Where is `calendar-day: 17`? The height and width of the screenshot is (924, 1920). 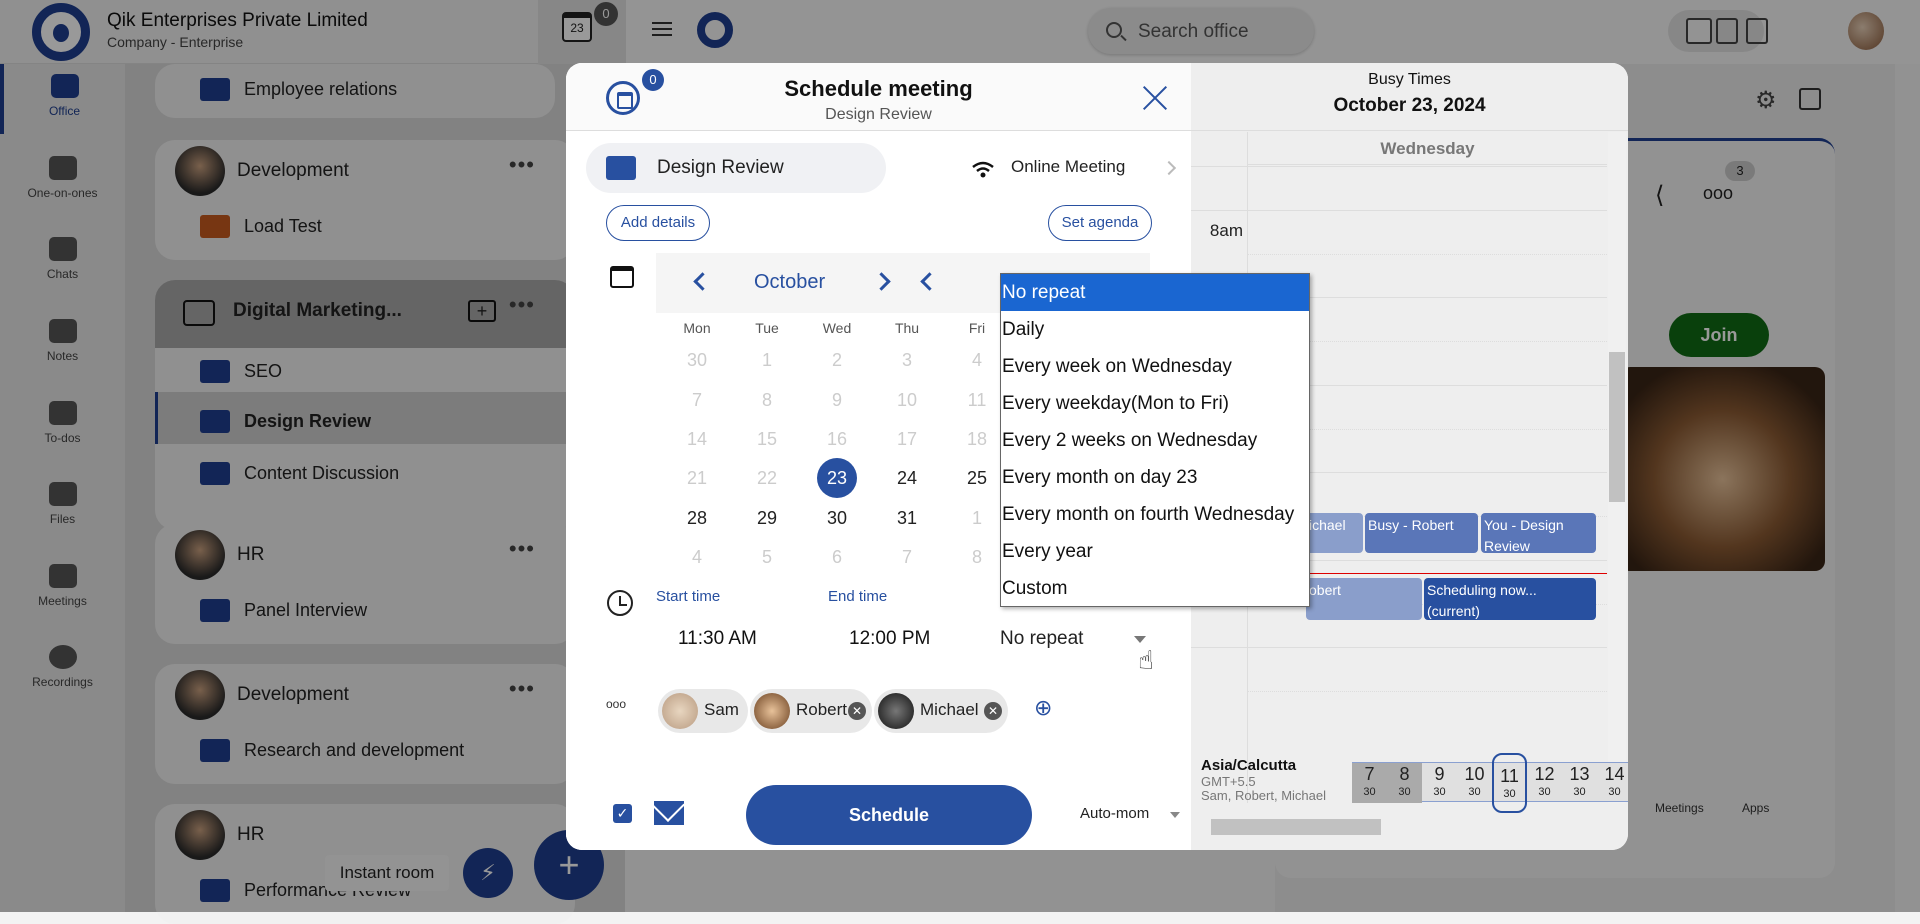
calendar-day: 17 is located at coordinates (907, 439).